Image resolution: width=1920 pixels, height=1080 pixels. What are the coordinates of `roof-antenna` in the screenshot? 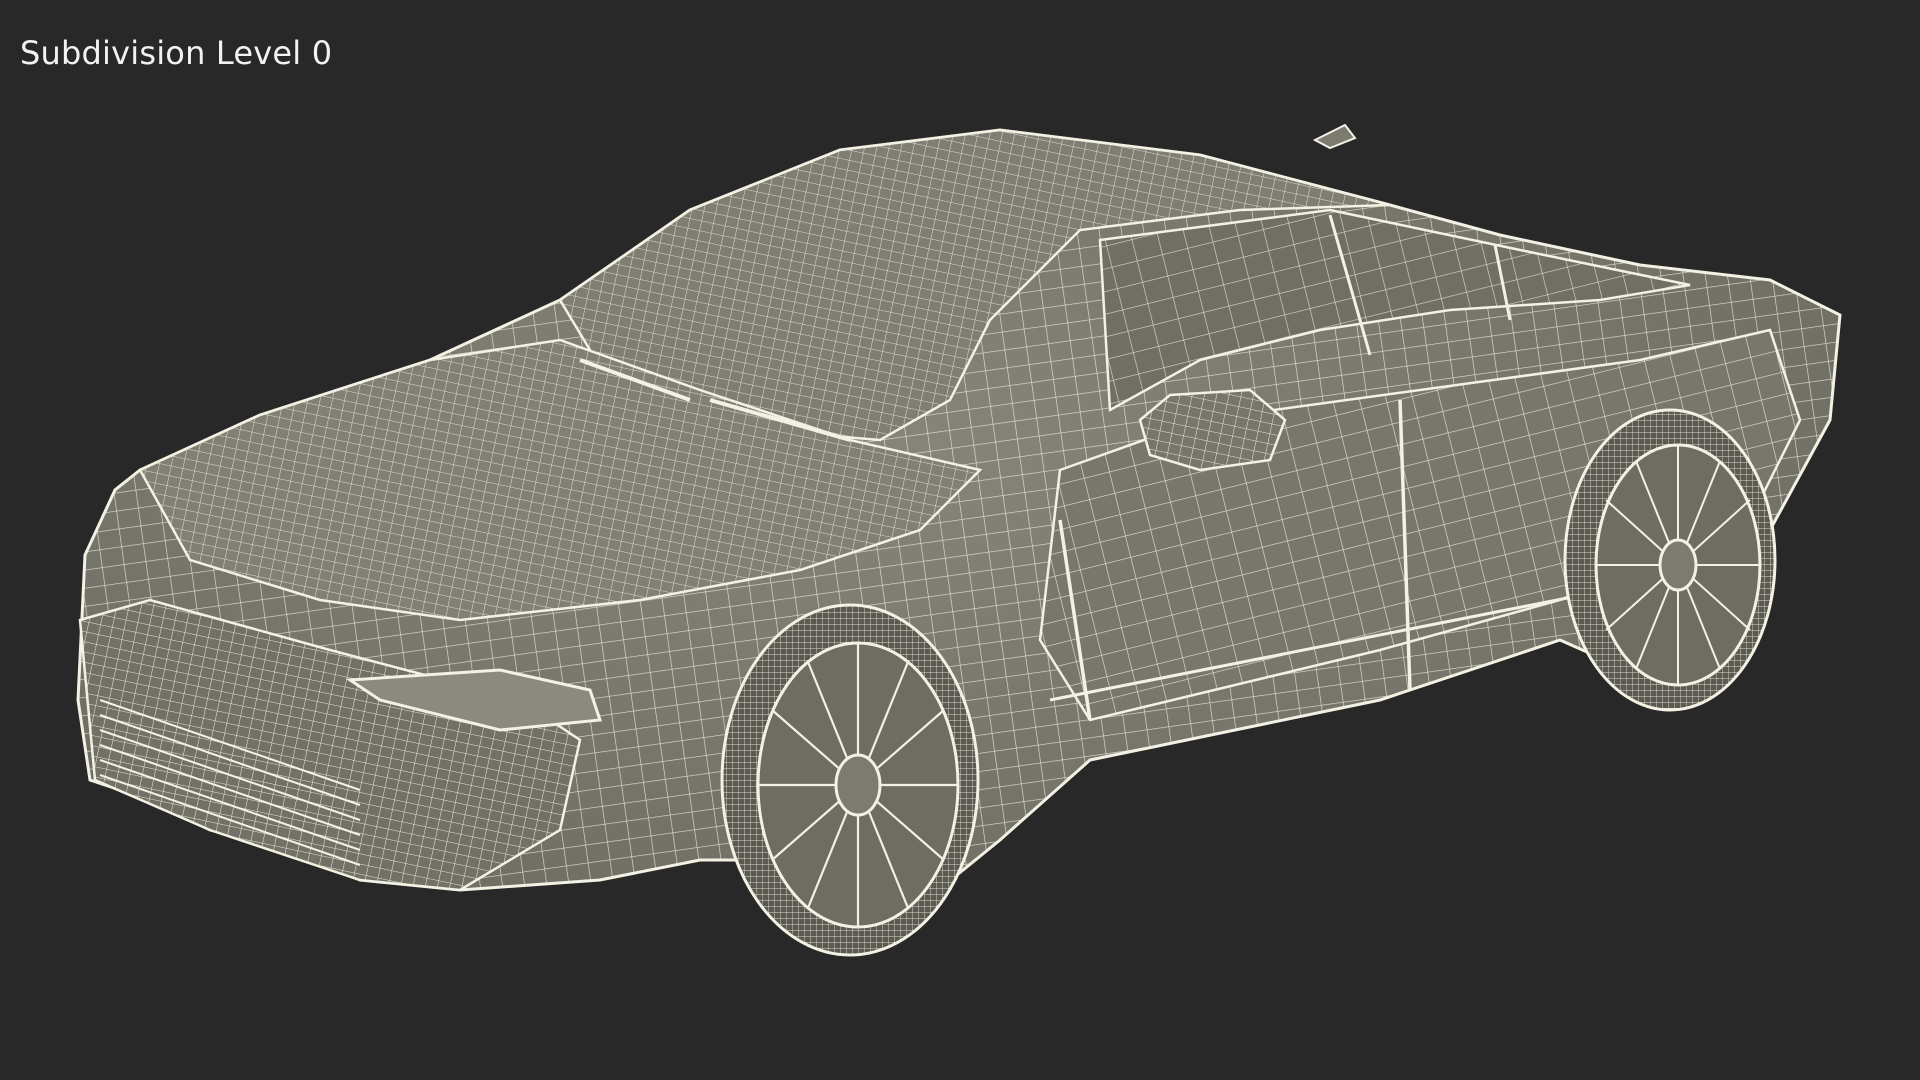 It's located at (1334, 136).